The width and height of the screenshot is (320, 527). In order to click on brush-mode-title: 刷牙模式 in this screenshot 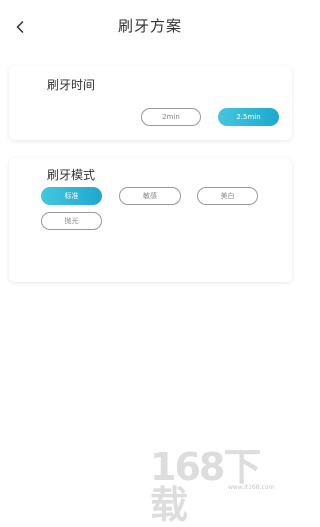, I will do `click(71, 175)`.